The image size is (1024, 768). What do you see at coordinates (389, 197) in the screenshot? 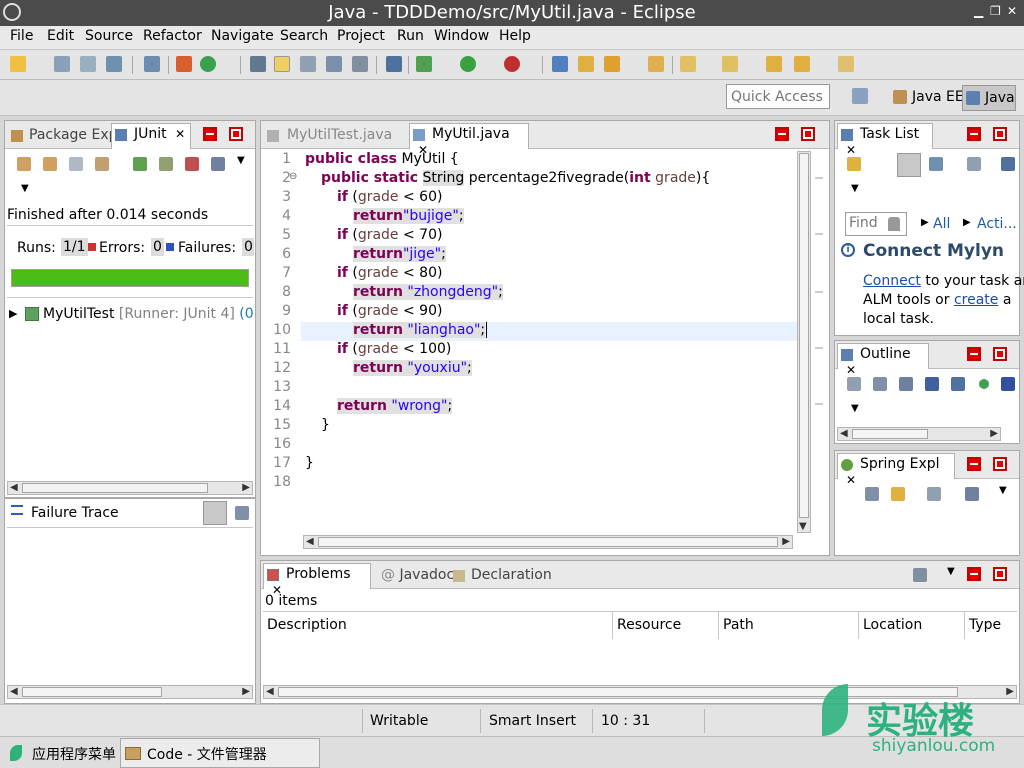
I see `code-line-3: if (grade < 60)` at bounding box center [389, 197].